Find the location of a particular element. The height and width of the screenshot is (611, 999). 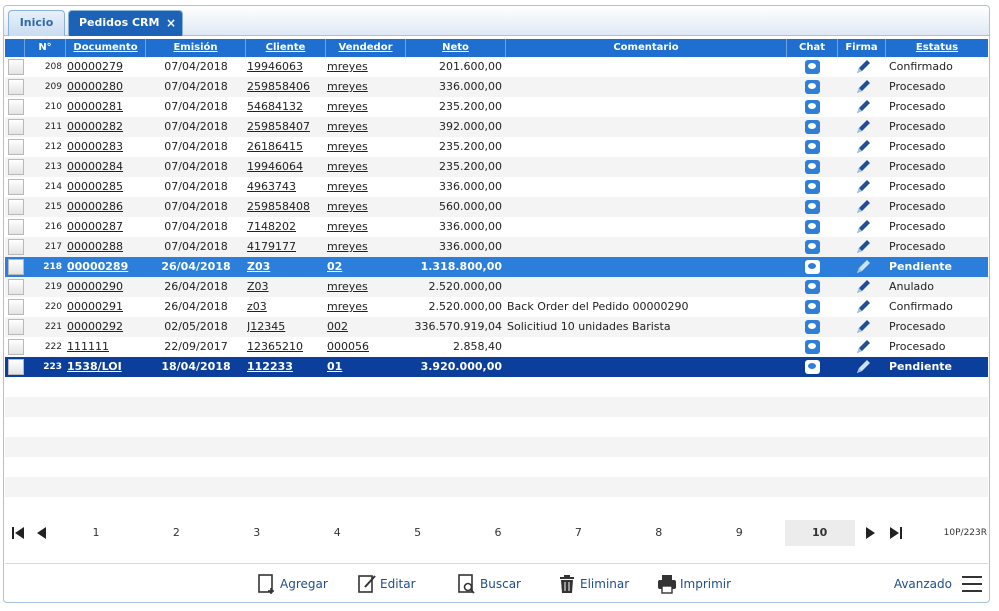

document-link: 00000282 is located at coordinates (106, 127).